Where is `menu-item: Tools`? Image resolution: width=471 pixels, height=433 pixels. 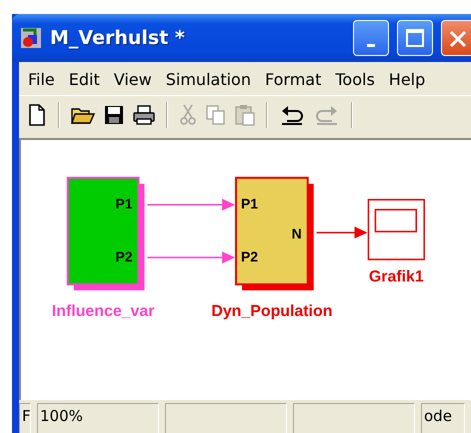
menu-item: Tools is located at coordinates (355, 79).